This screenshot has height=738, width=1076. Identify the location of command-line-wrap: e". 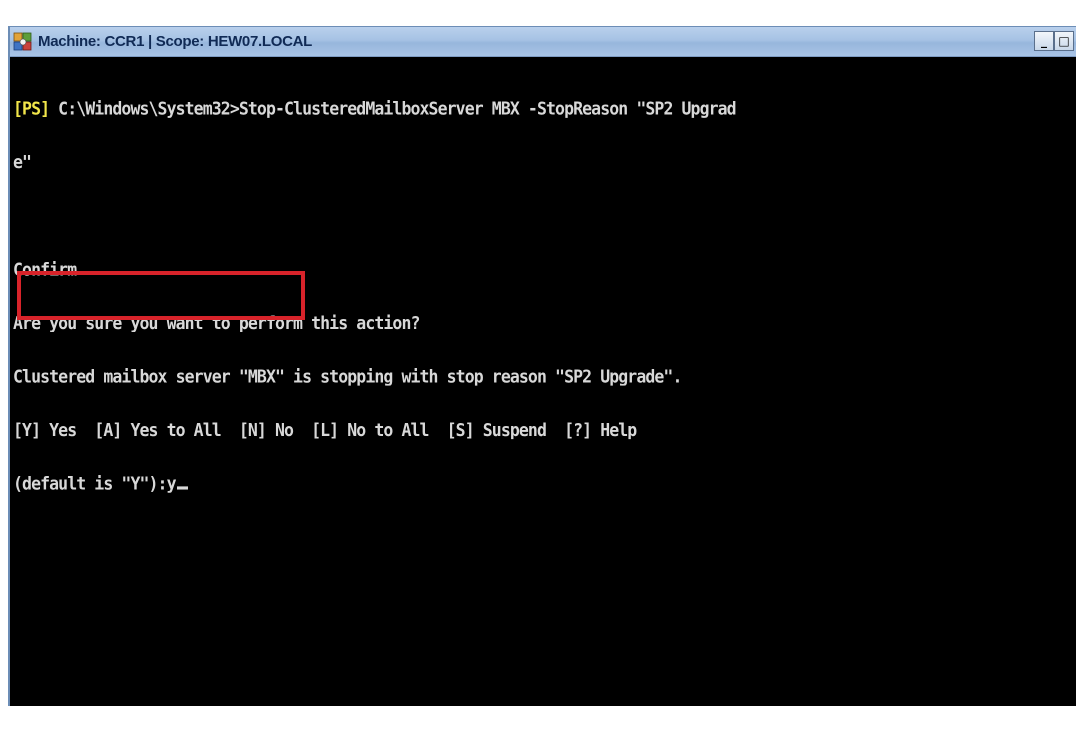
(22, 162).